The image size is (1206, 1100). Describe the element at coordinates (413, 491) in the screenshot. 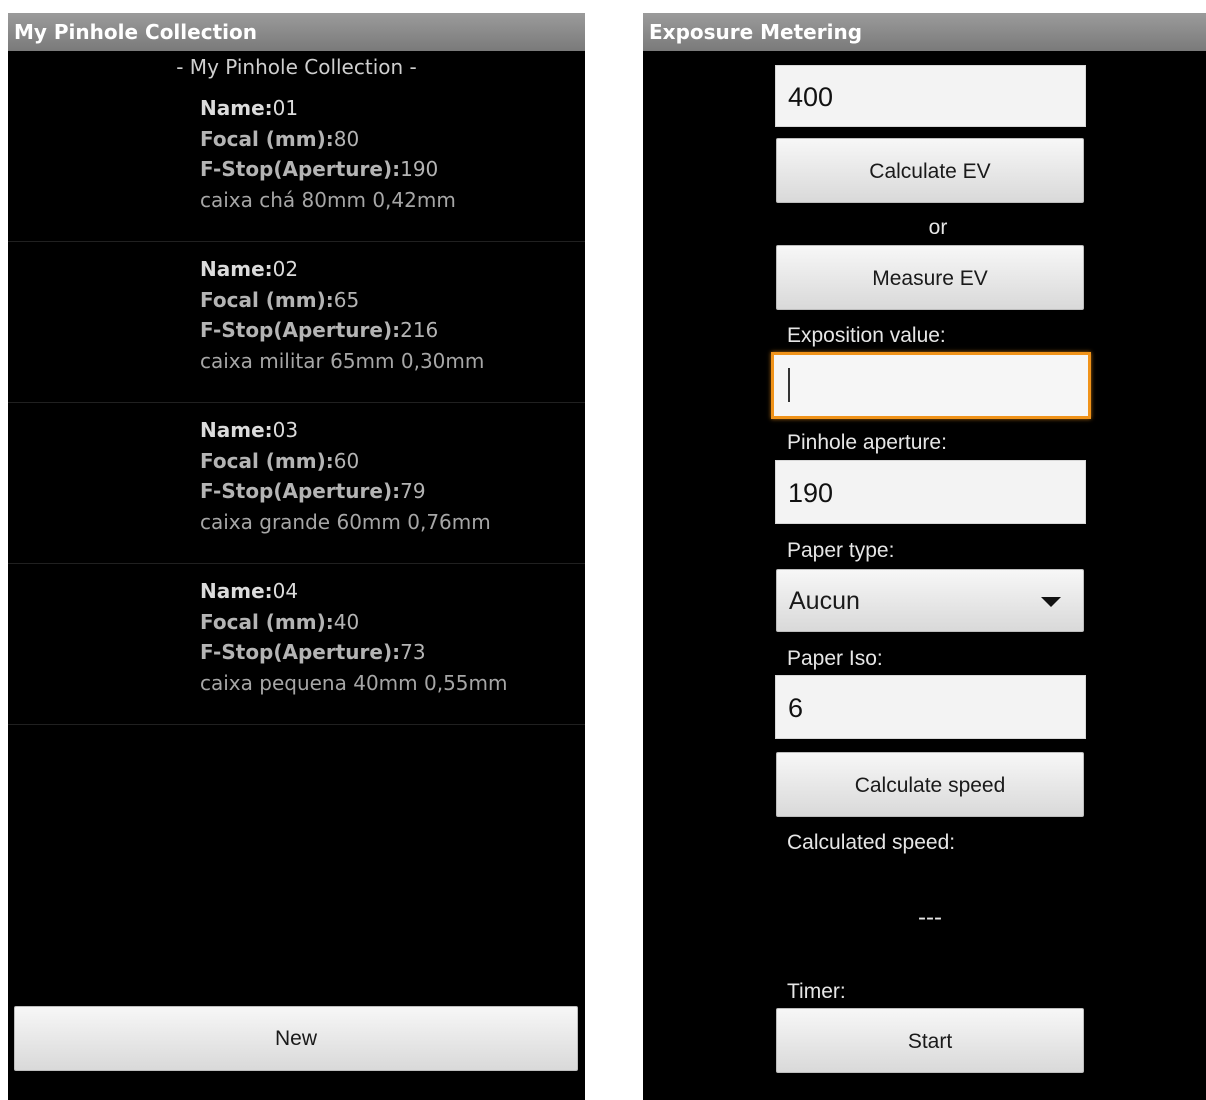

I see `fstop-value: 79` at that location.